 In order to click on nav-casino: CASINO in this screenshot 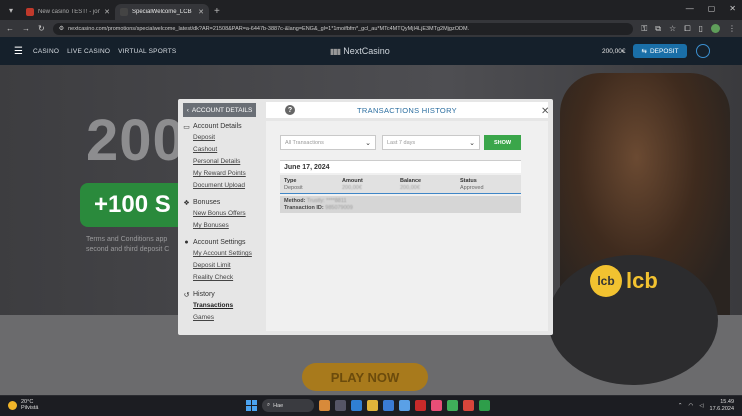, I will do `click(46, 51)`.